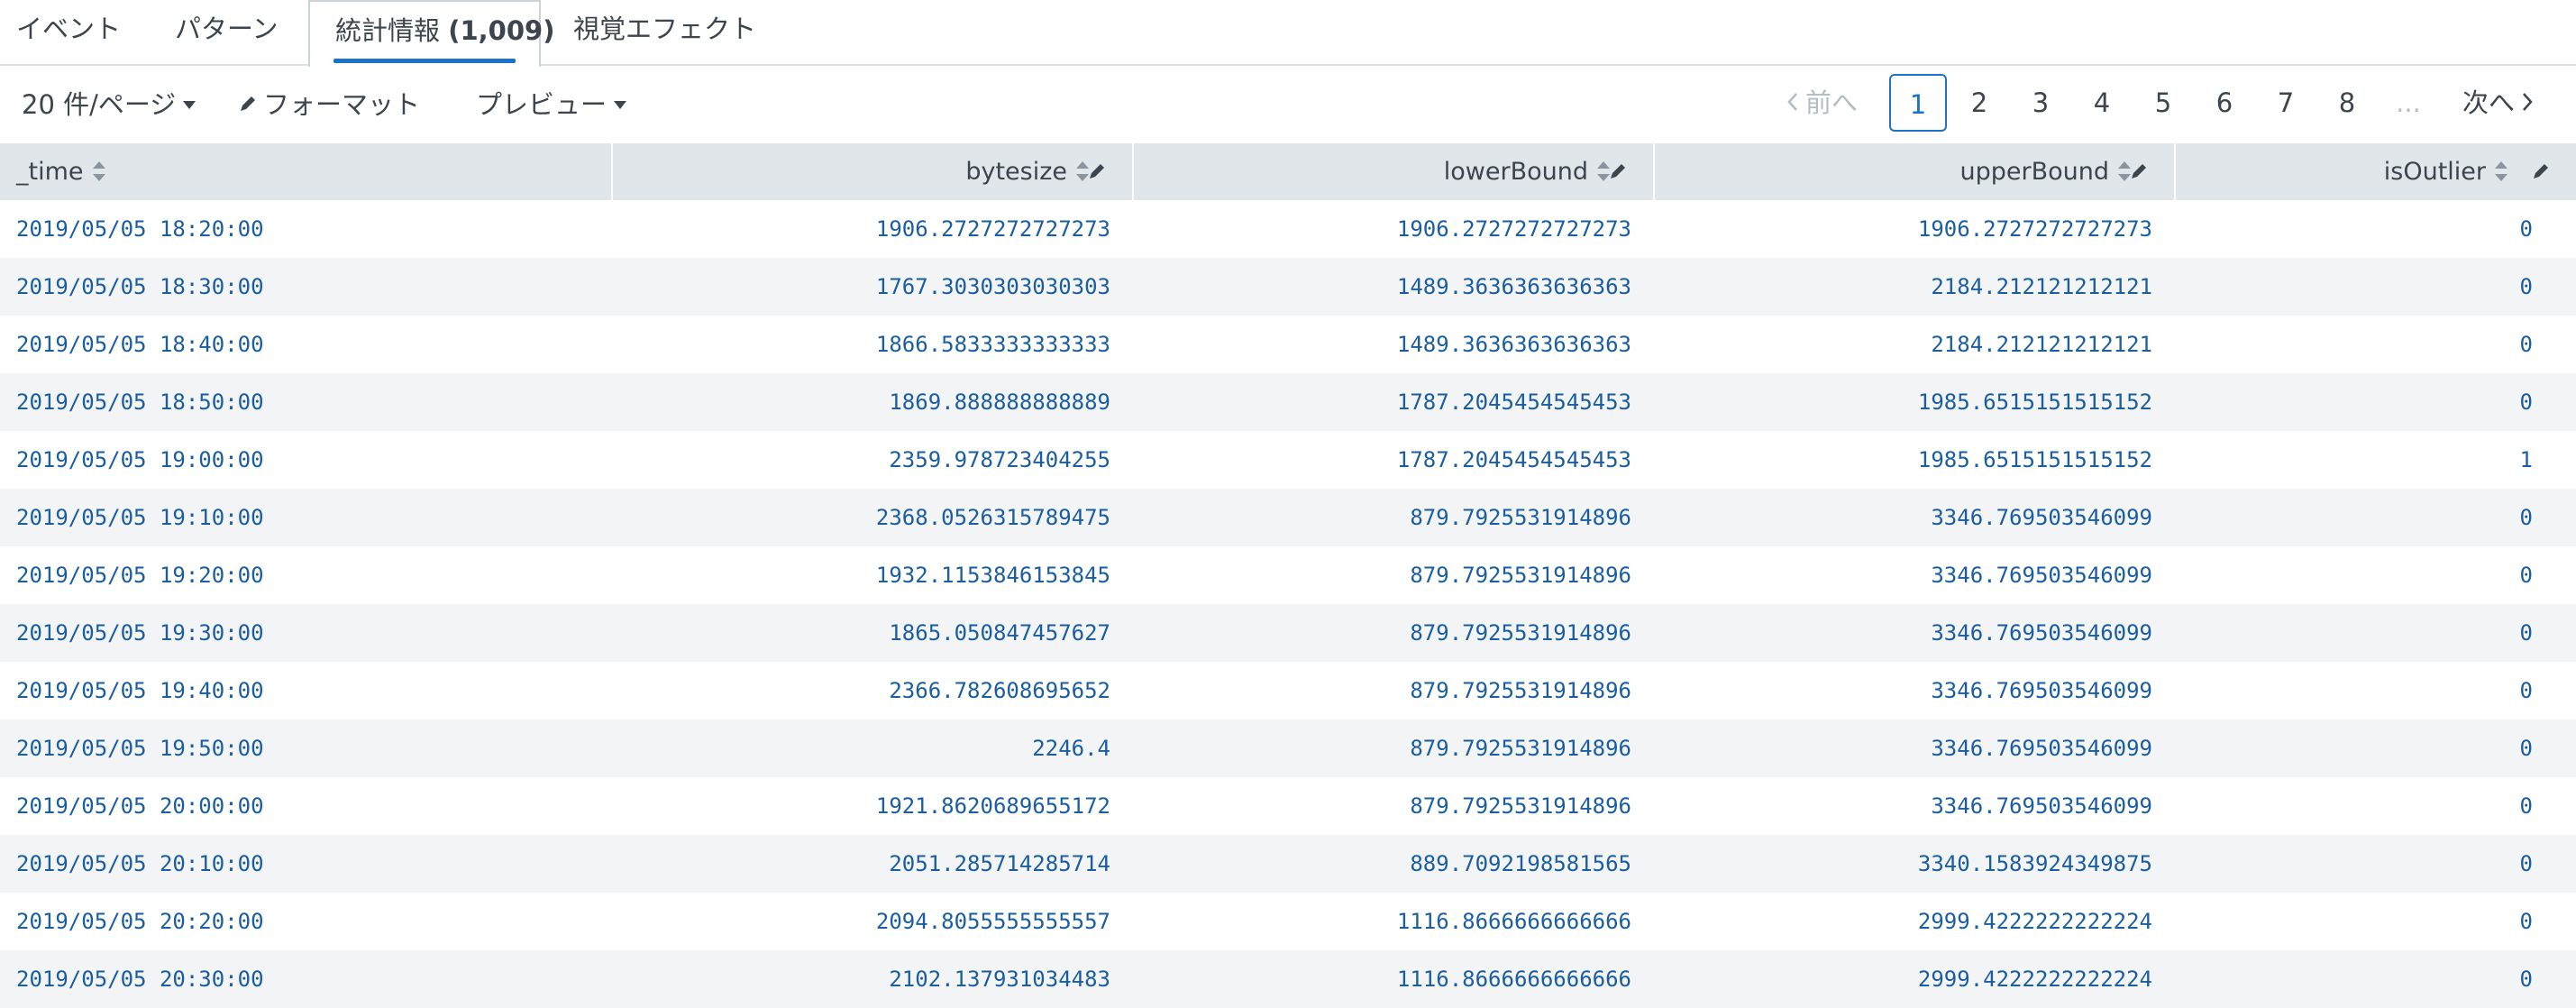 The width and height of the screenshot is (2576, 1008). What do you see at coordinates (140, 460) in the screenshot?
I see `cell-time: 2019/05/05 19:00:00` at bounding box center [140, 460].